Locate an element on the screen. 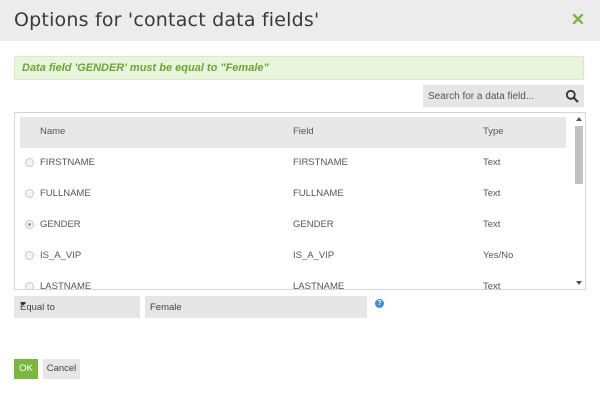 This screenshot has height=393, width=600. ok-button: OK is located at coordinates (26, 369).